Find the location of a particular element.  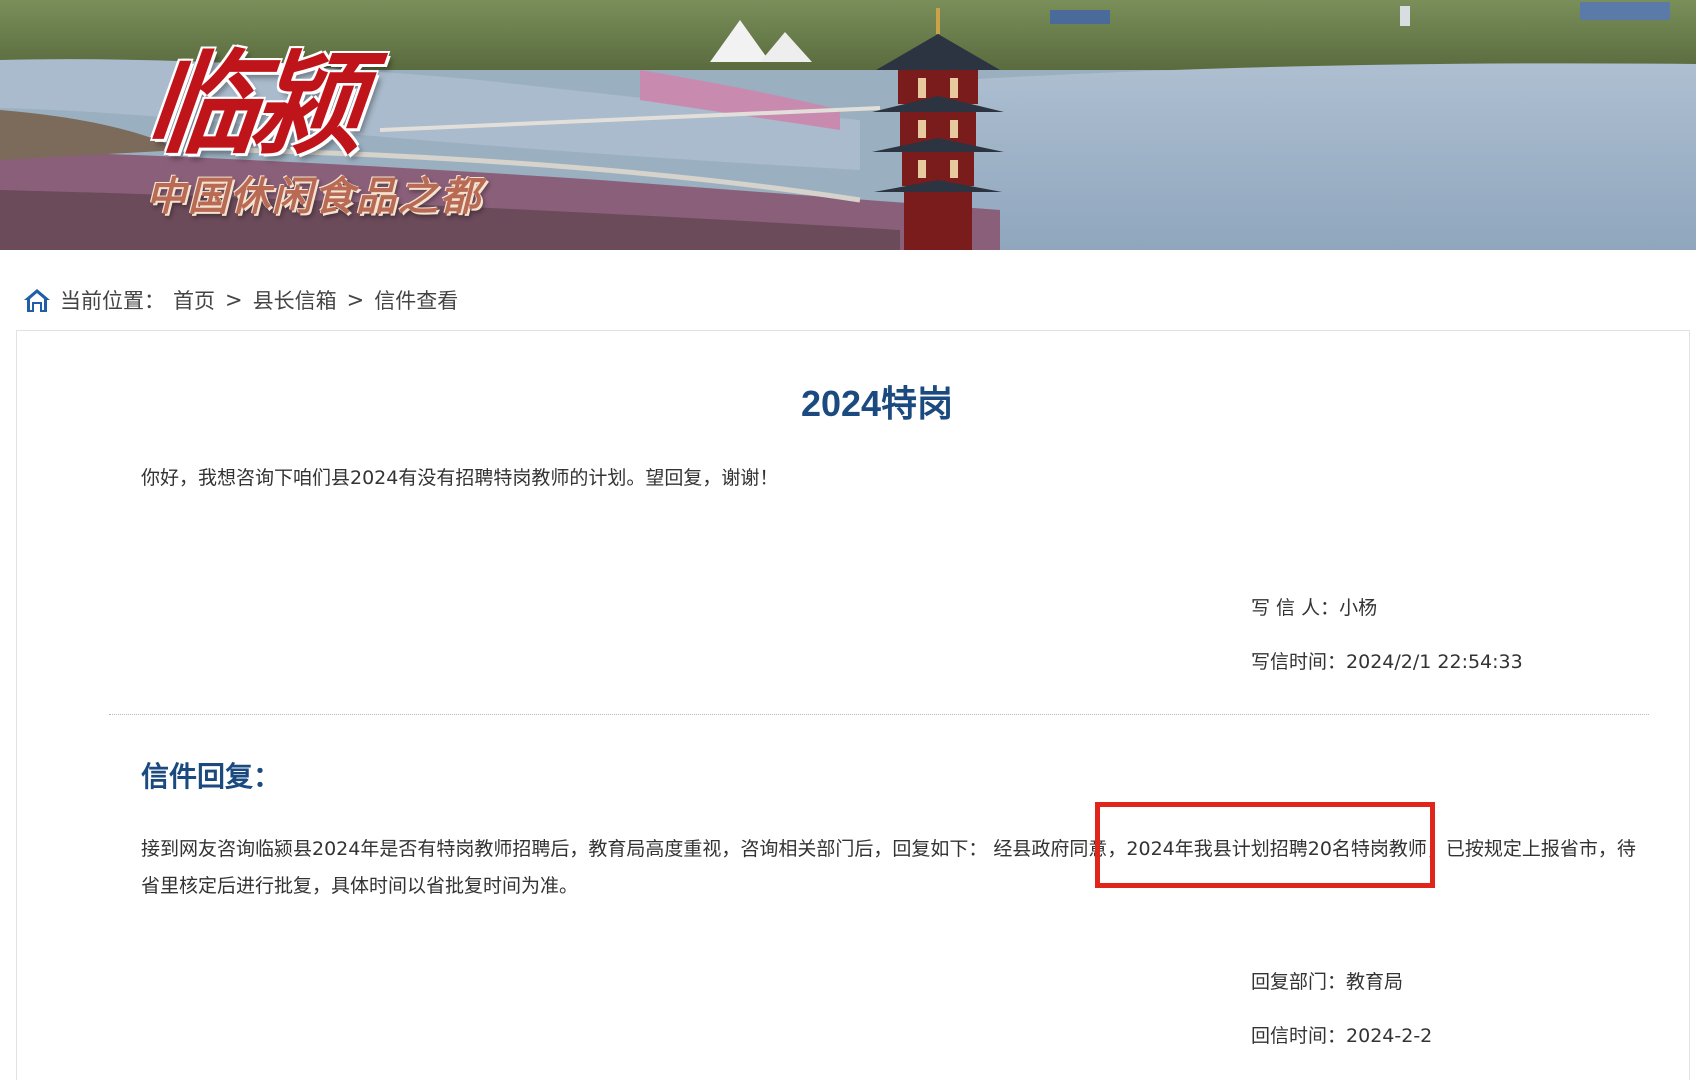

reply-heading: 信件回复： is located at coordinates (211, 776).